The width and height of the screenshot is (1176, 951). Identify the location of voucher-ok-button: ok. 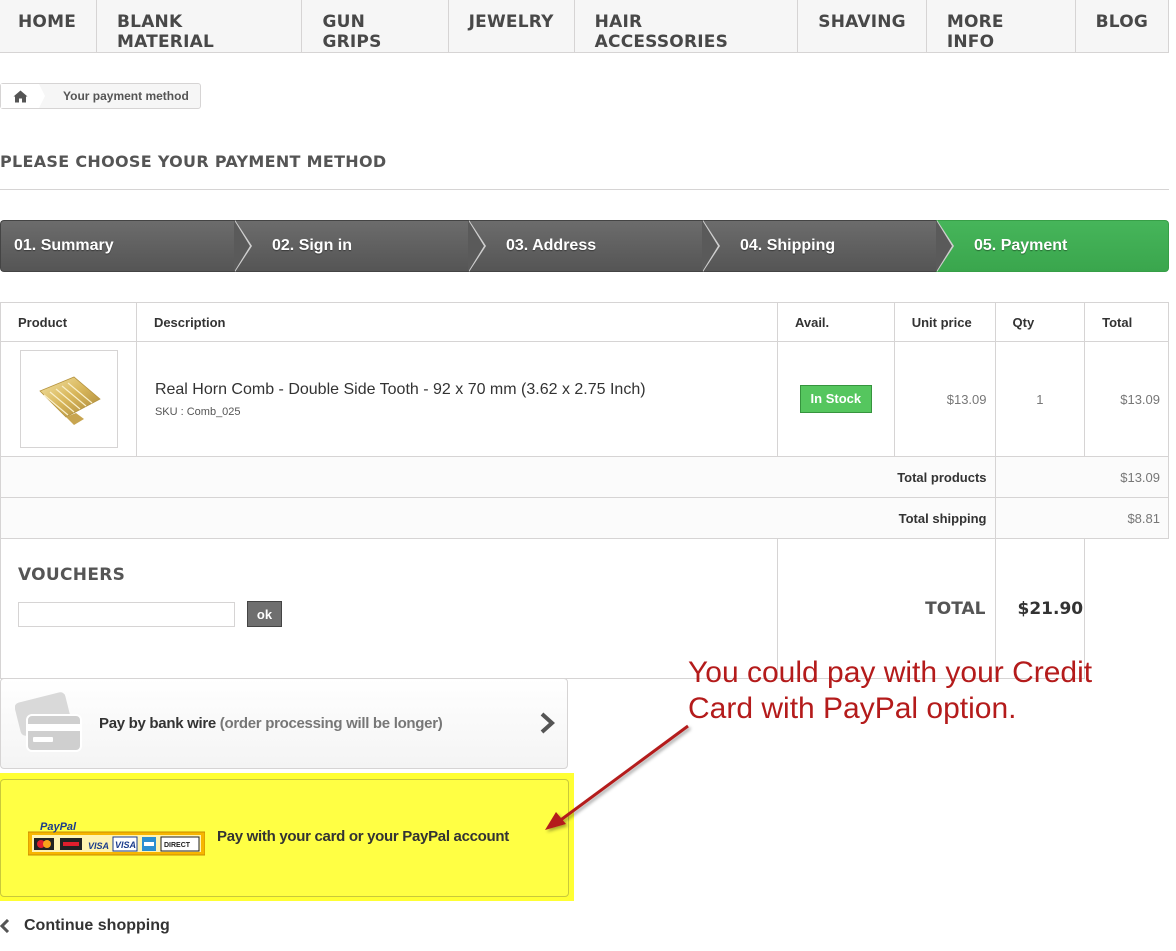
(264, 614).